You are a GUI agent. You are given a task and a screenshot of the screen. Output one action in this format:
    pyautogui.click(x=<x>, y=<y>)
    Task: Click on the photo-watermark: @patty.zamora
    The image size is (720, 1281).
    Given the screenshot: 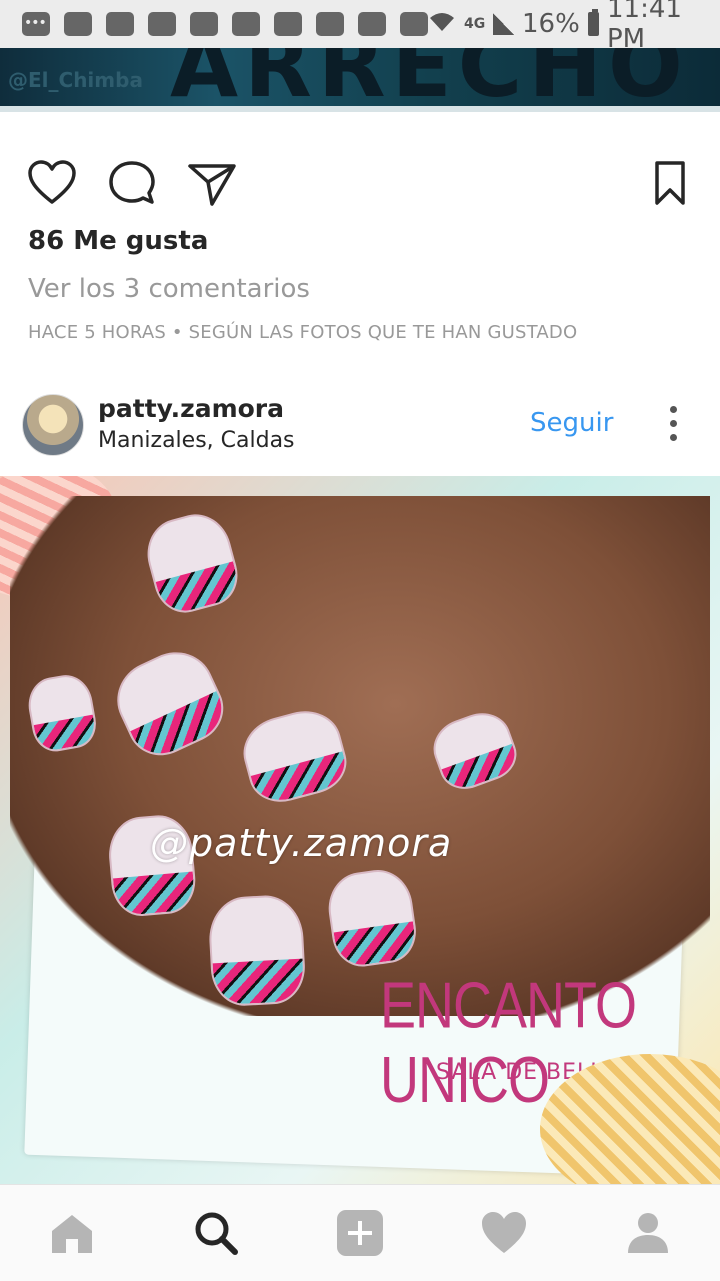 What is the action you would take?
    pyautogui.click(x=301, y=843)
    